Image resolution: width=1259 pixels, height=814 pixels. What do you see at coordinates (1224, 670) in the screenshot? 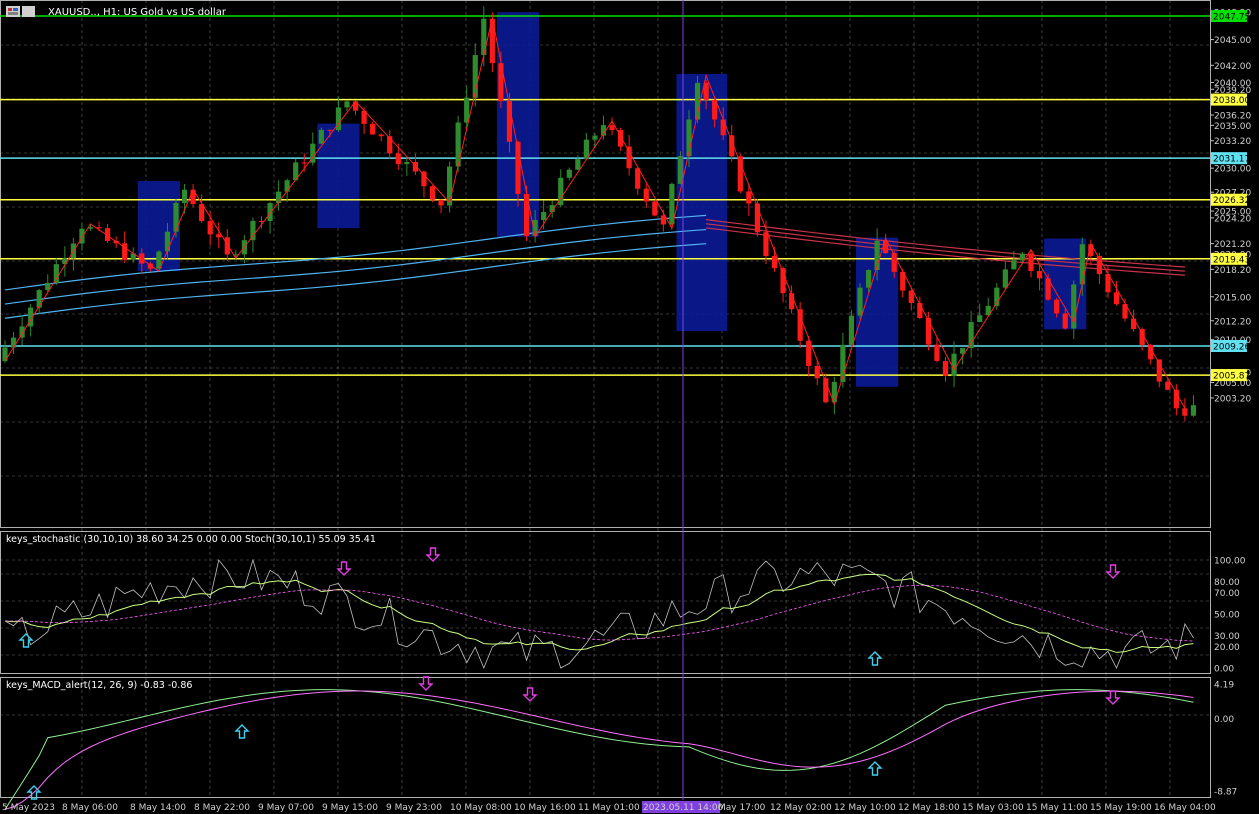
I see `stoch-tick-label: 0.00` at bounding box center [1224, 670].